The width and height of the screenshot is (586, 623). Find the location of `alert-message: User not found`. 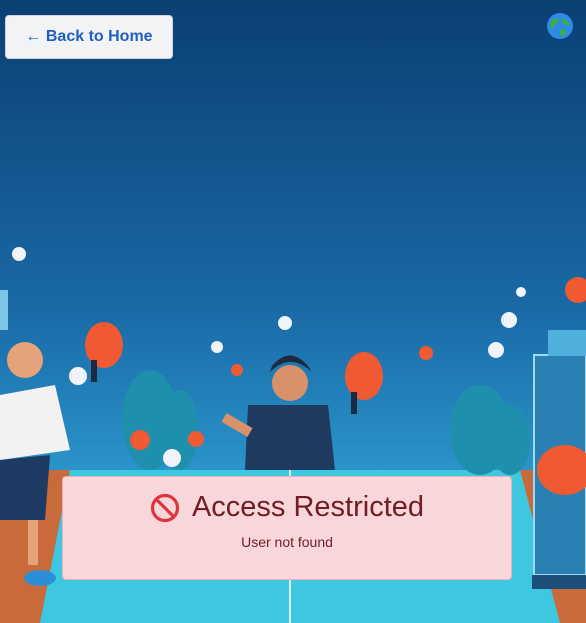

alert-message: User not found is located at coordinates (287, 542).